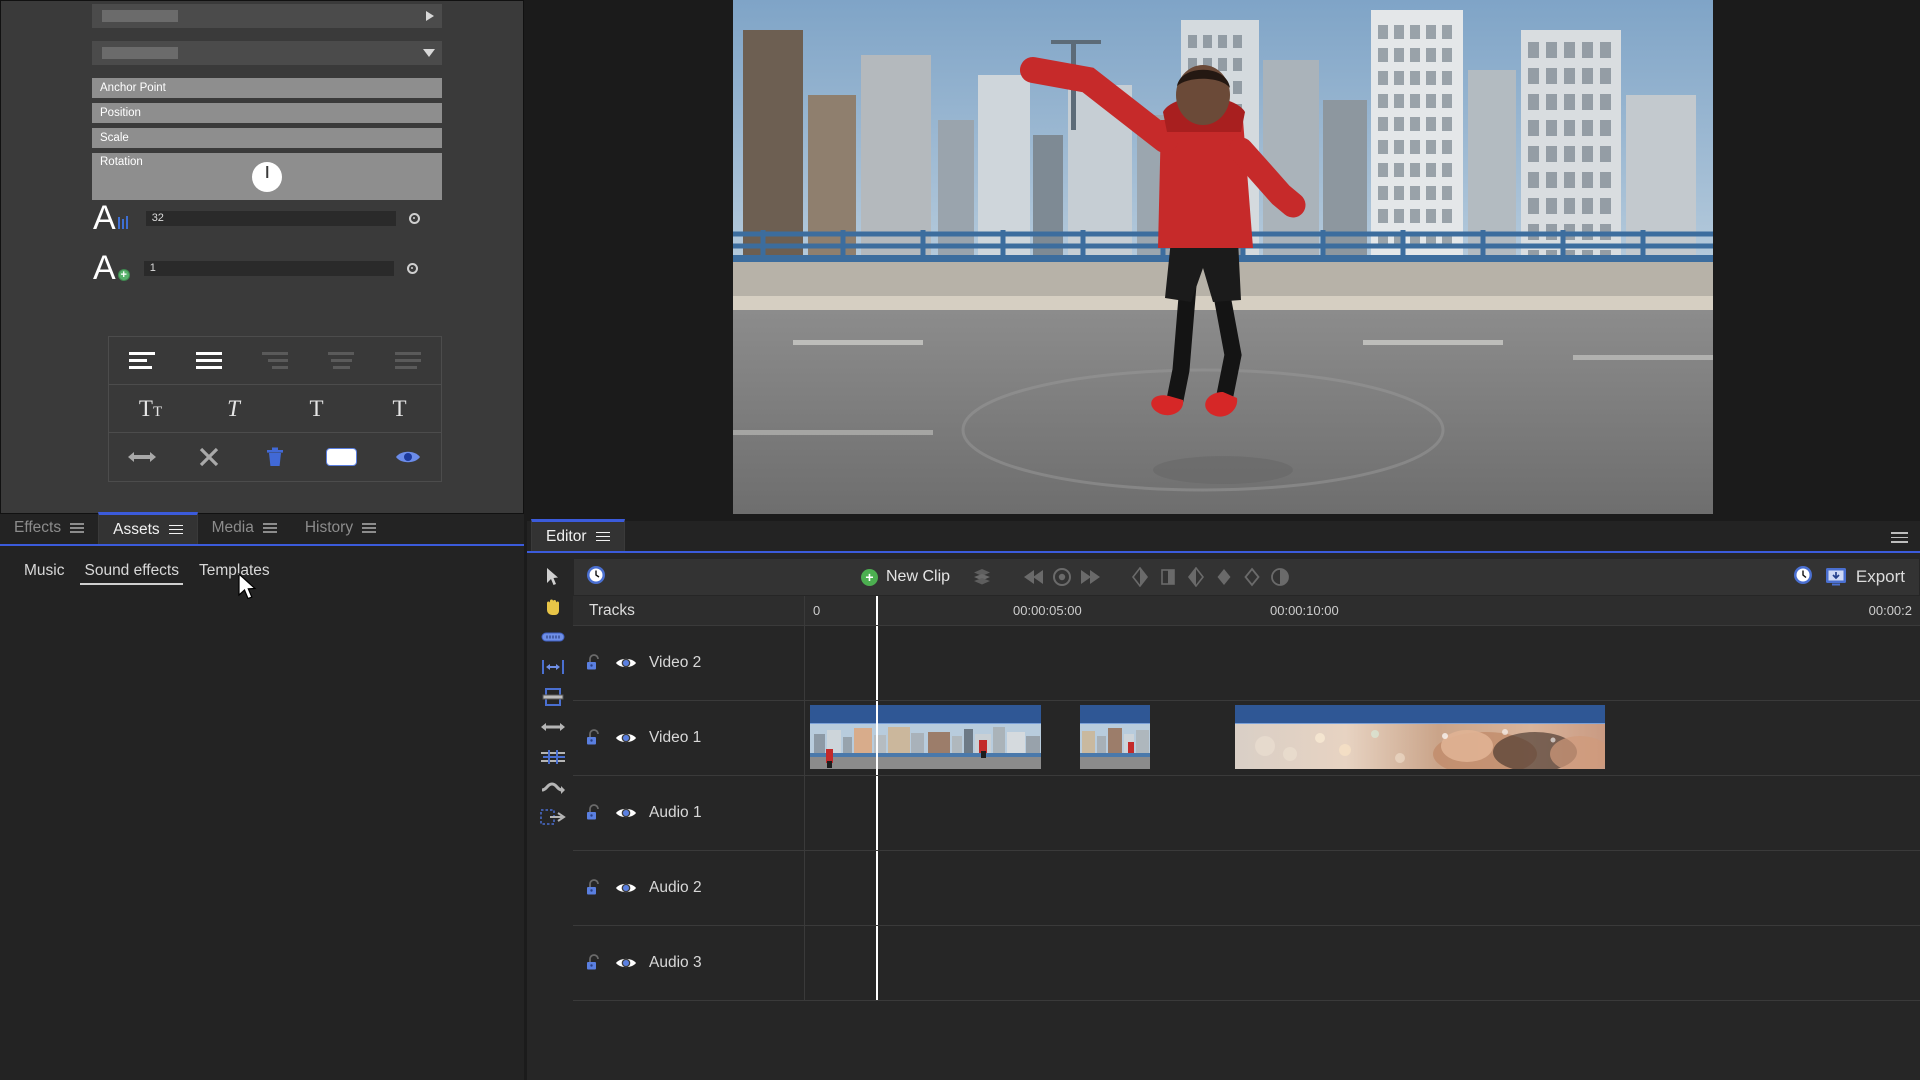  What do you see at coordinates (267, 138) in the screenshot?
I see `property-scale: Scale` at bounding box center [267, 138].